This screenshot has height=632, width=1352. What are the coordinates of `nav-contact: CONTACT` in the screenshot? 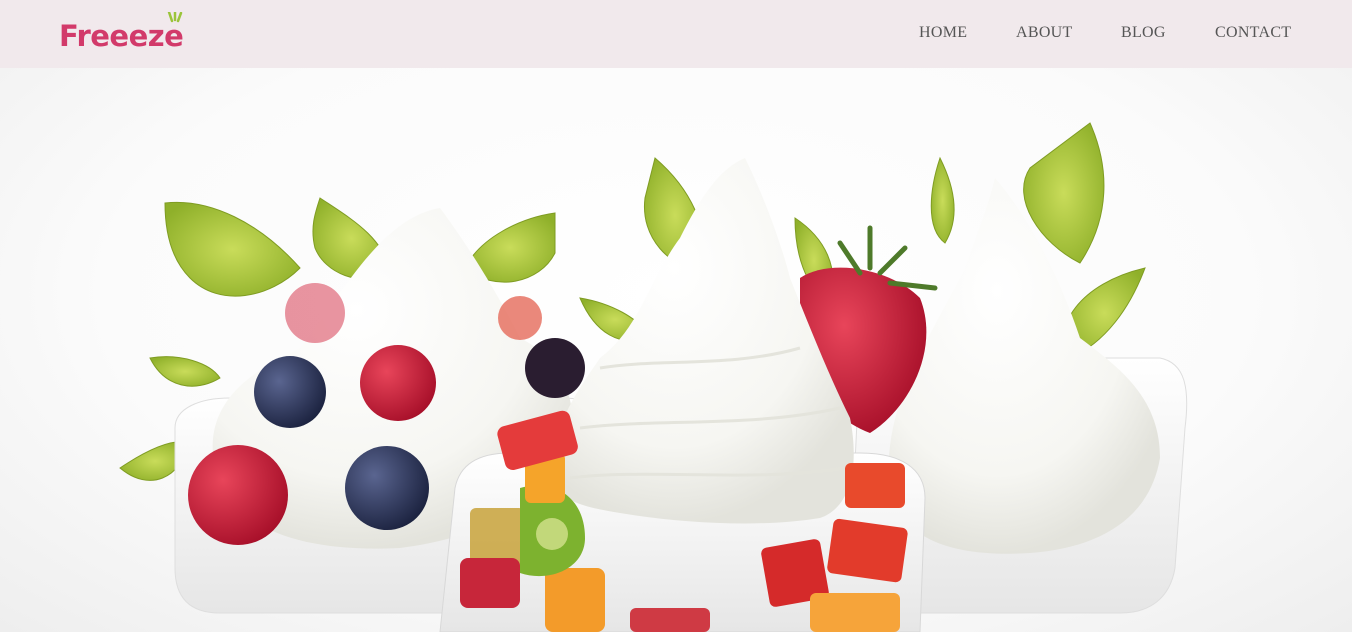 It's located at (1253, 33).